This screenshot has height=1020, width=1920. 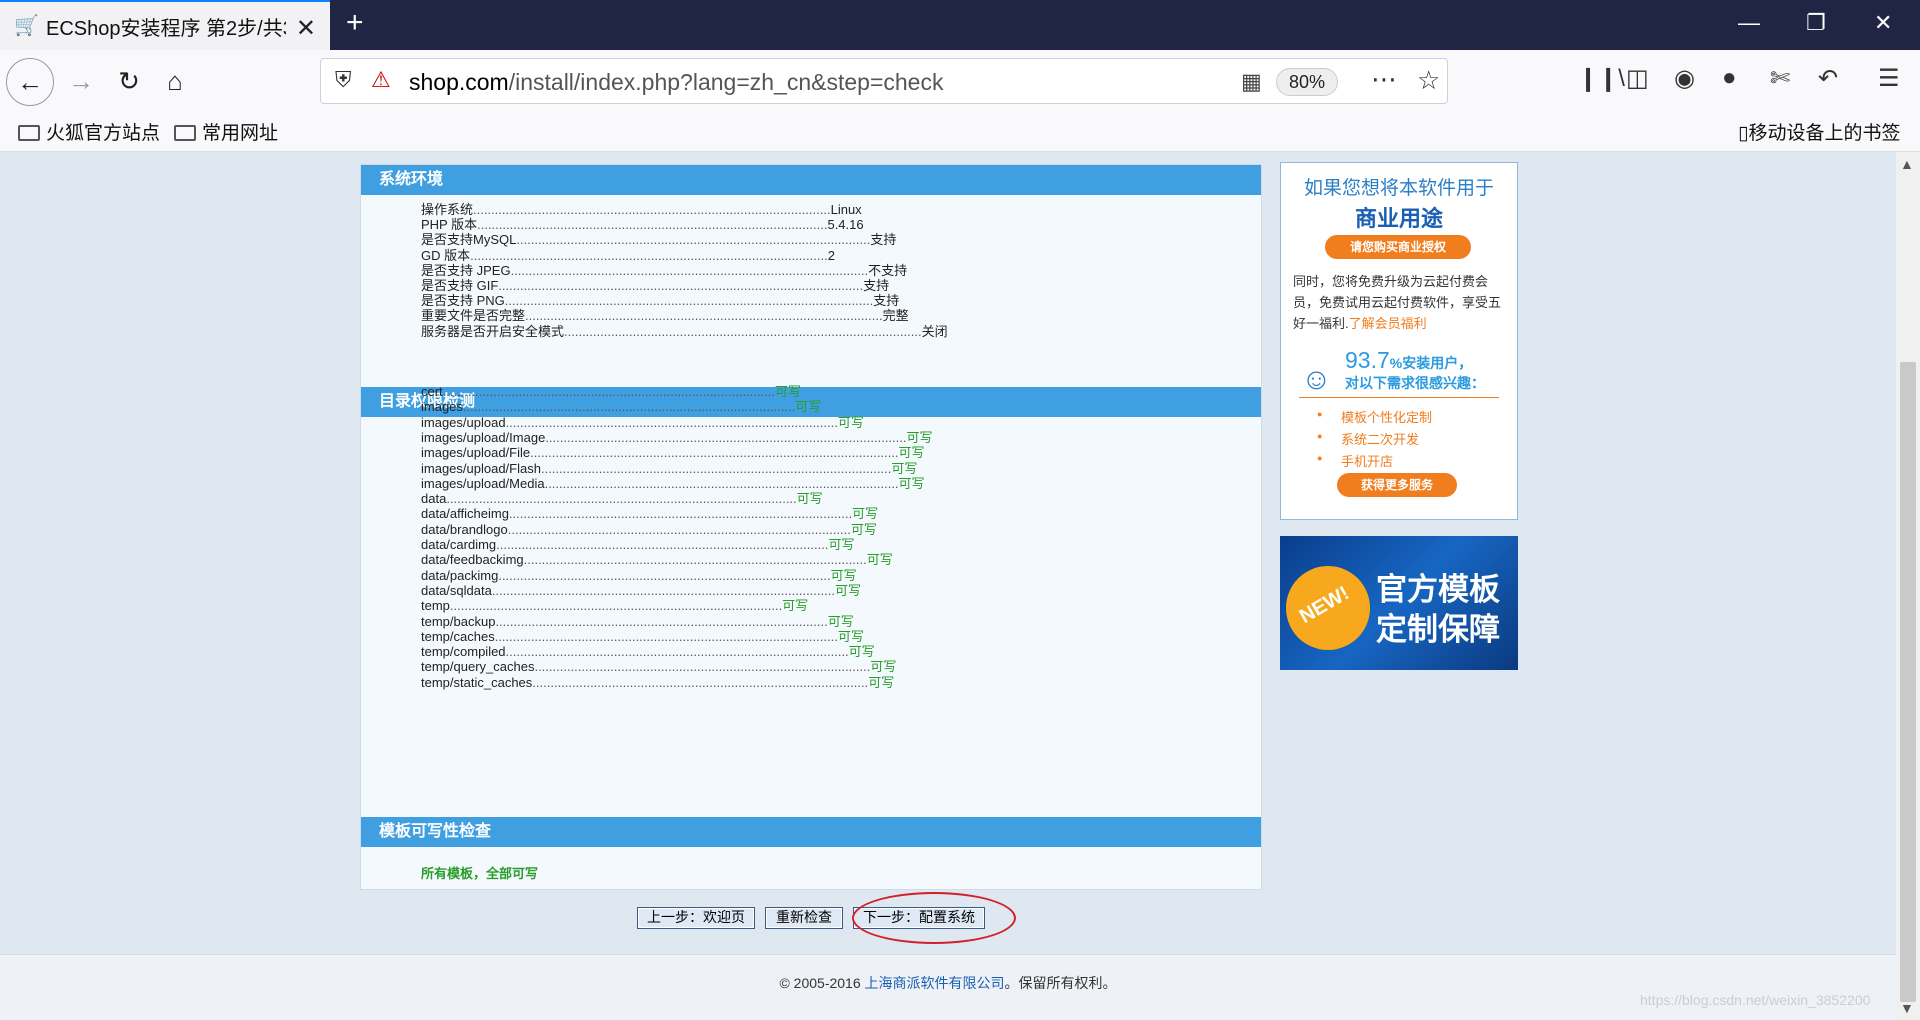 What do you see at coordinates (1749, 23) in the screenshot?
I see `minimize-icon: —` at bounding box center [1749, 23].